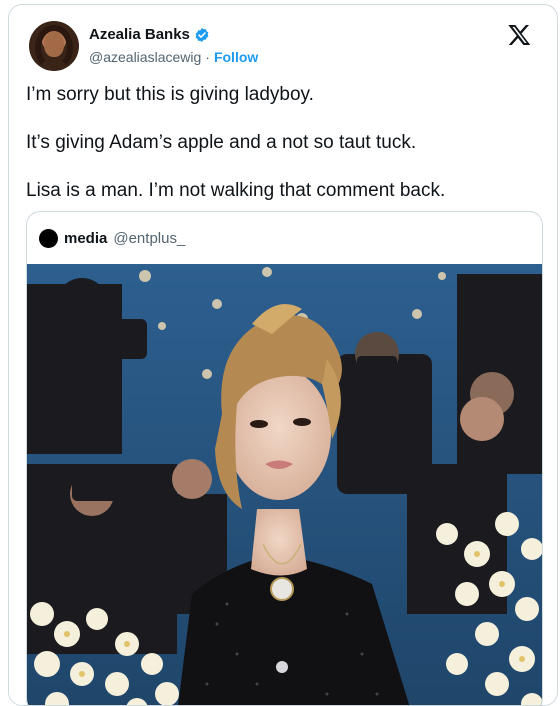  Describe the element at coordinates (202, 34) in the screenshot. I see `verified-badge-icon` at that location.